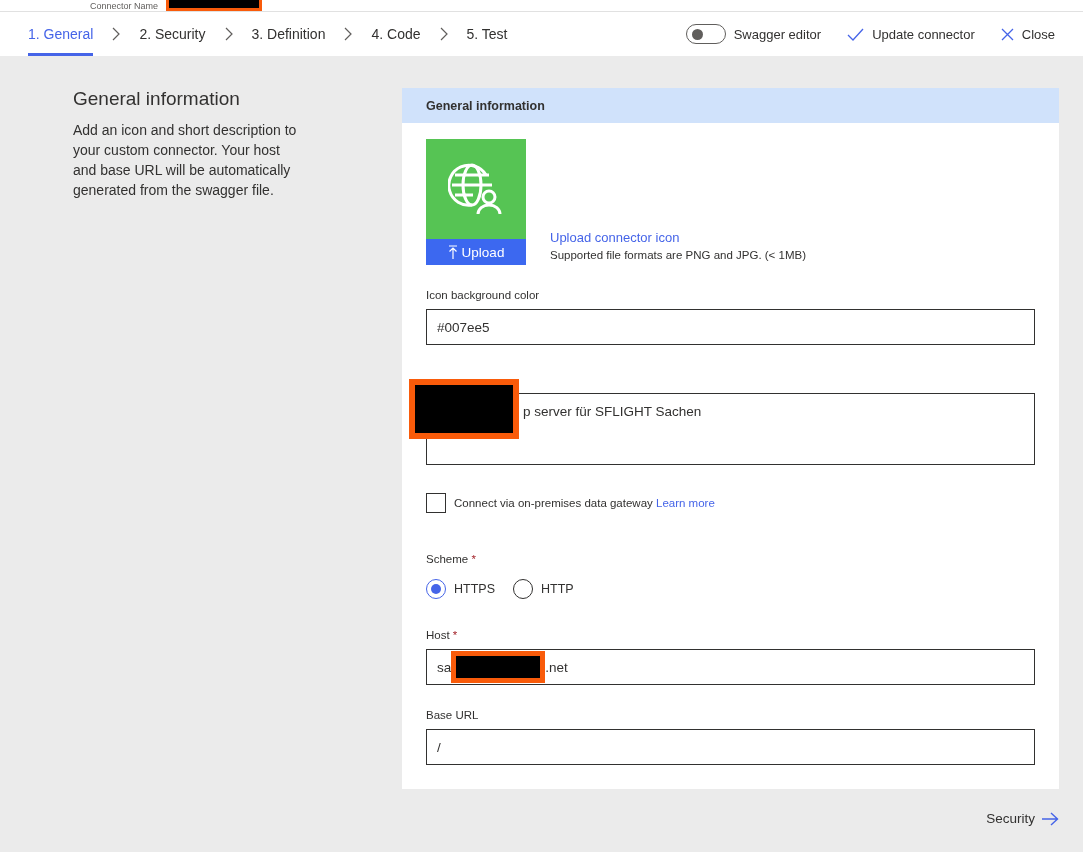 Image resolution: width=1083 pixels, height=852 pixels. What do you see at coordinates (911, 34) in the screenshot?
I see `update-connector-button: Update connector` at bounding box center [911, 34].